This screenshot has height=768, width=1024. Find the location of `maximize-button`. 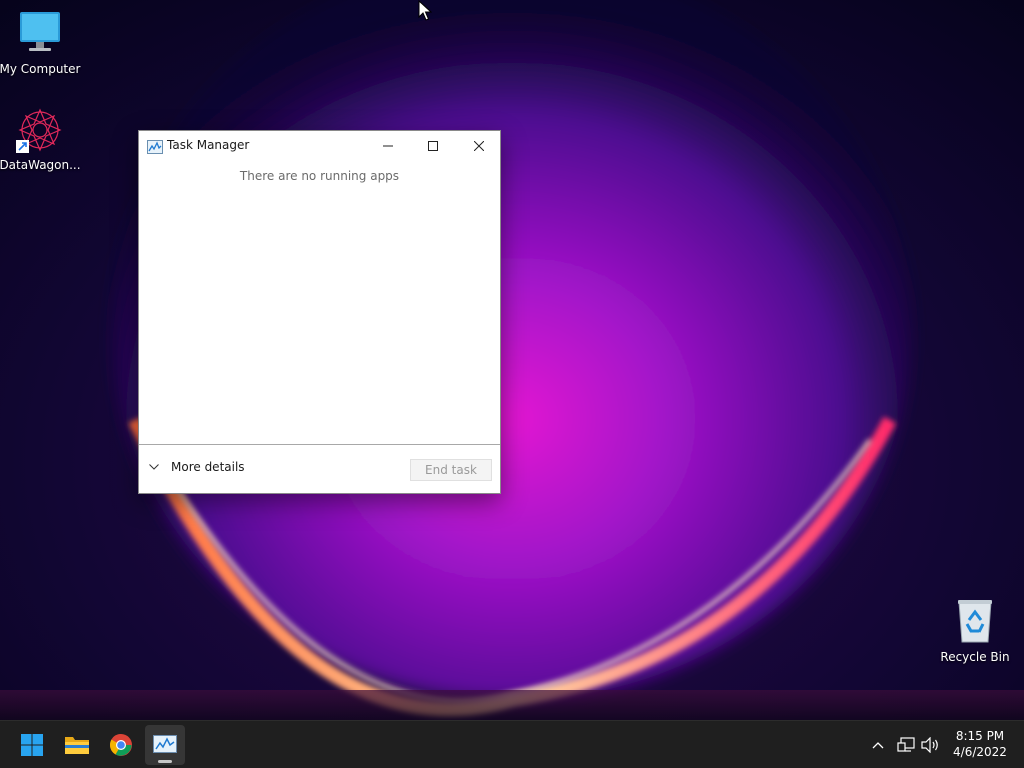

maximize-button is located at coordinates (433, 146).